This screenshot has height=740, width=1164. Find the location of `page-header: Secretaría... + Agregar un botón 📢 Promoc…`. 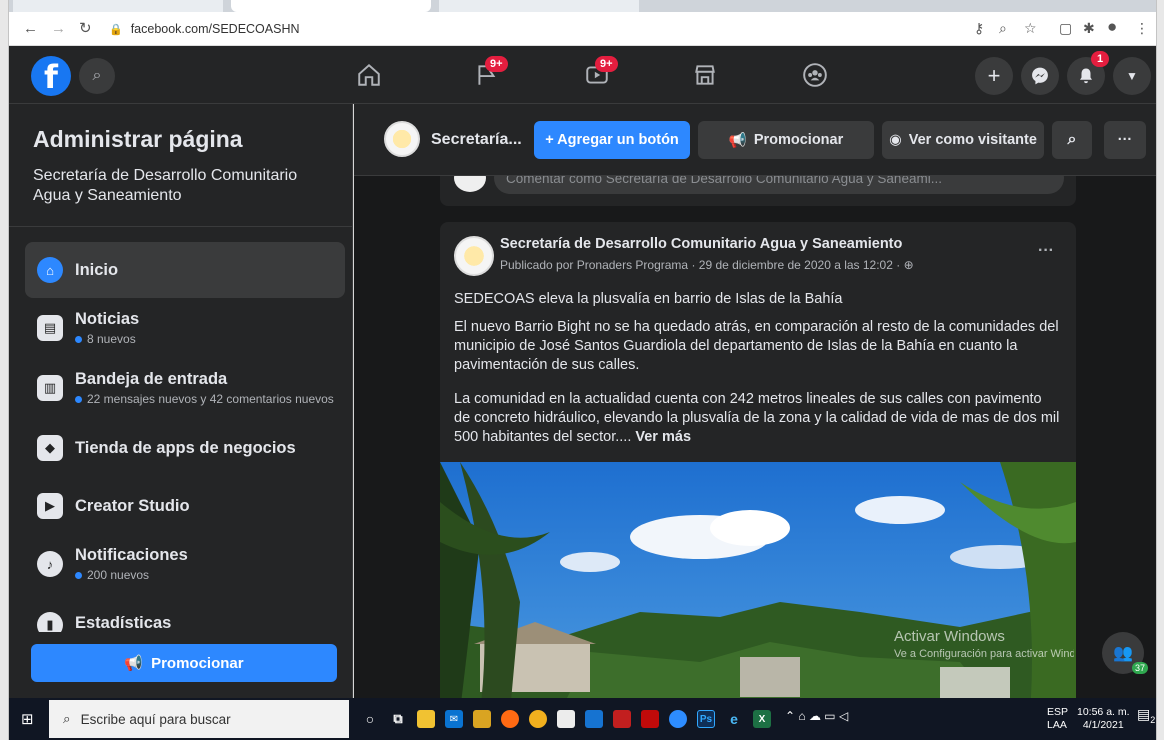

page-header: Secretaría... + Agregar un botón 📢 Promoc… is located at coordinates (755, 140).